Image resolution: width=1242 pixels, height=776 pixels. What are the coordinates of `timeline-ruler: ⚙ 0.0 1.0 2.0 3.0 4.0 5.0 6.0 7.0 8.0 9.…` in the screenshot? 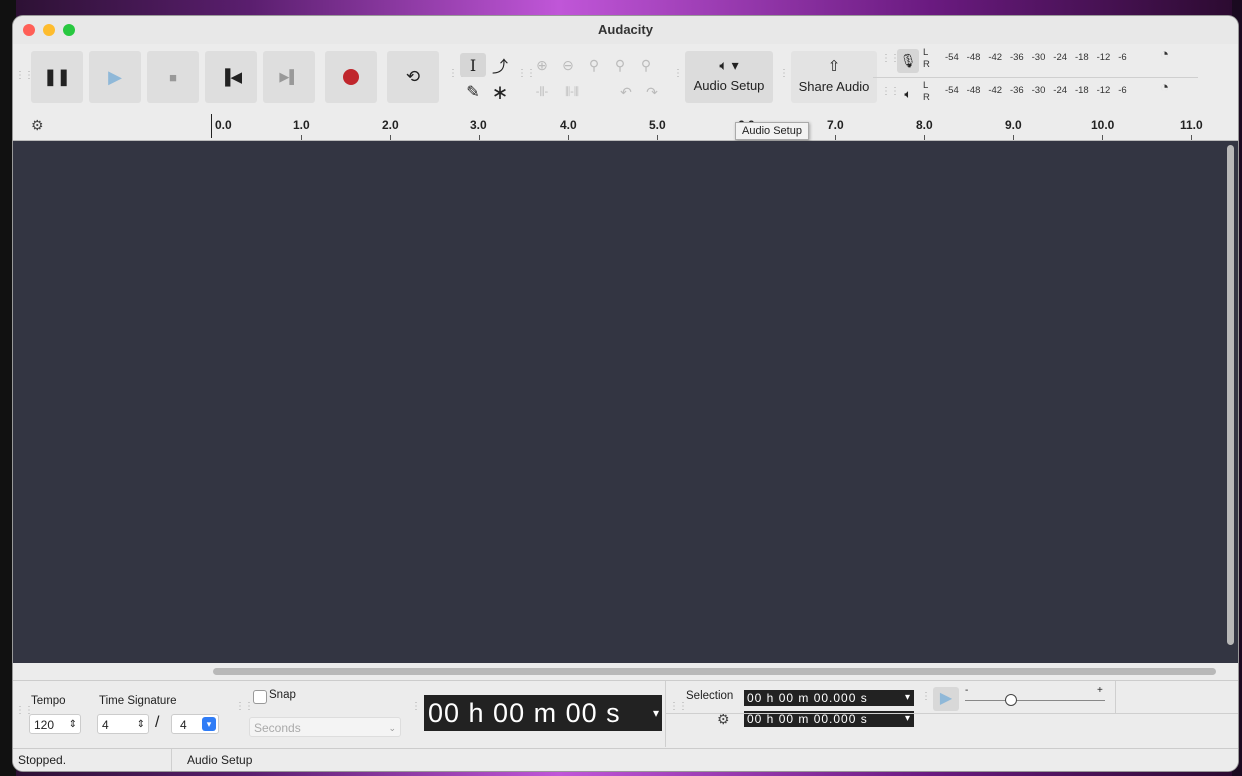 It's located at (625, 126).